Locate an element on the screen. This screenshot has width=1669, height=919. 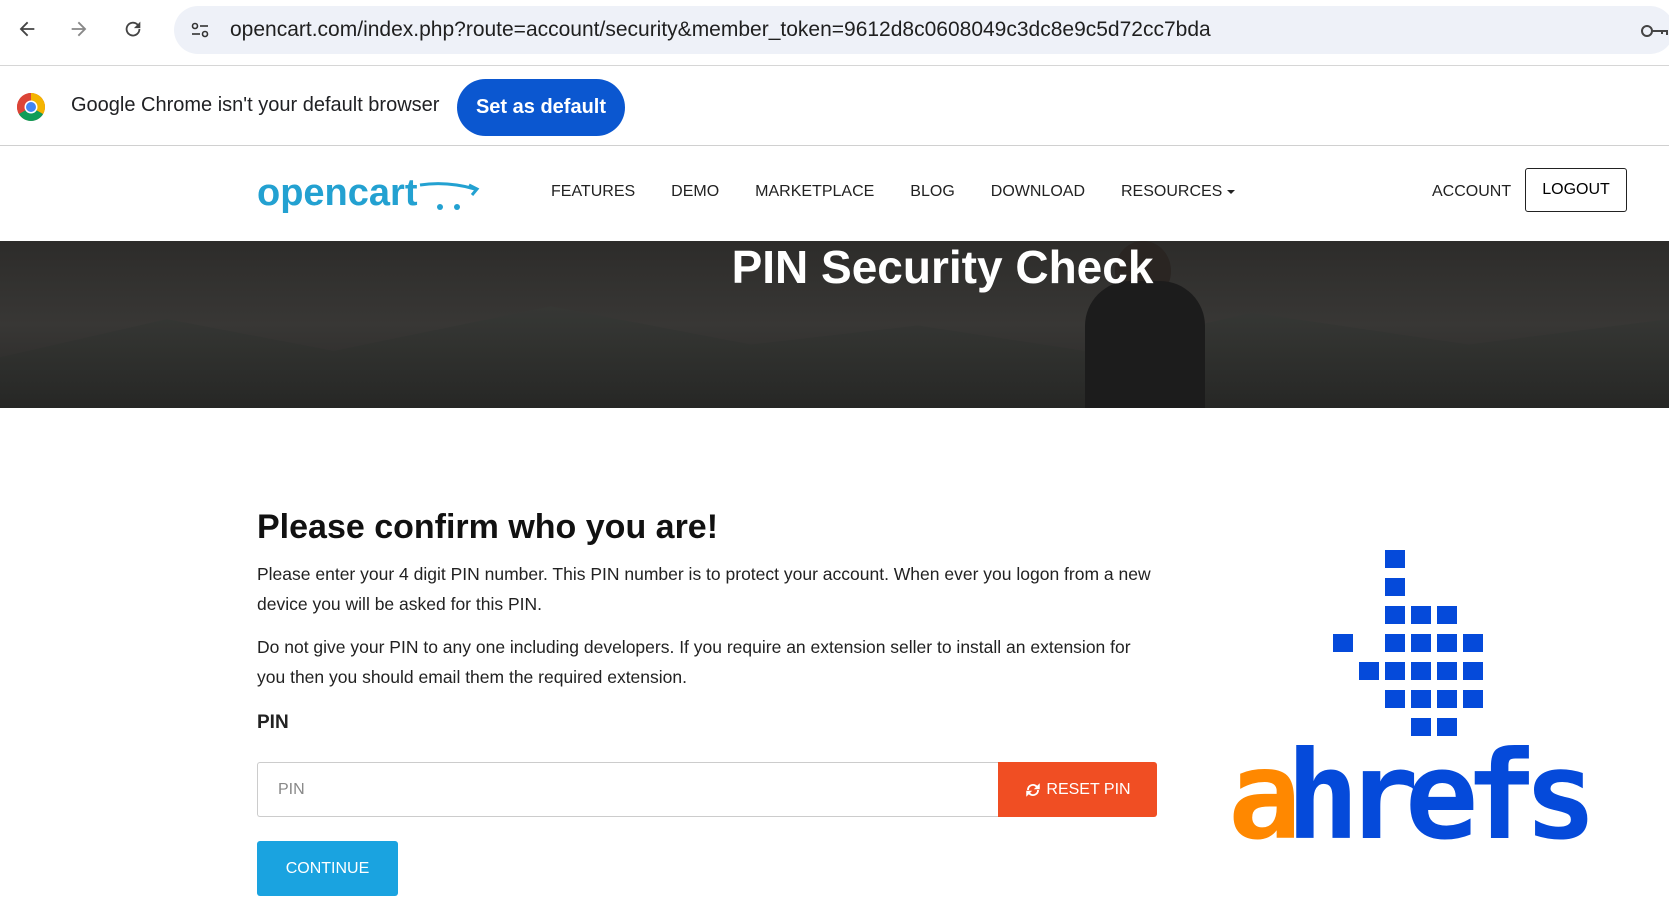
continue-button: CONTINUE is located at coordinates (327, 868).